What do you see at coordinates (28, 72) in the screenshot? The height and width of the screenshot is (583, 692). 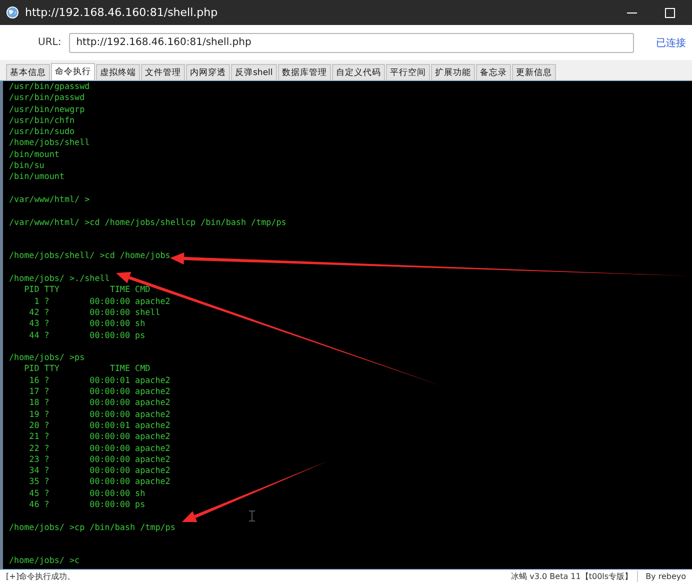 I see `tab: 基本信息` at bounding box center [28, 72].